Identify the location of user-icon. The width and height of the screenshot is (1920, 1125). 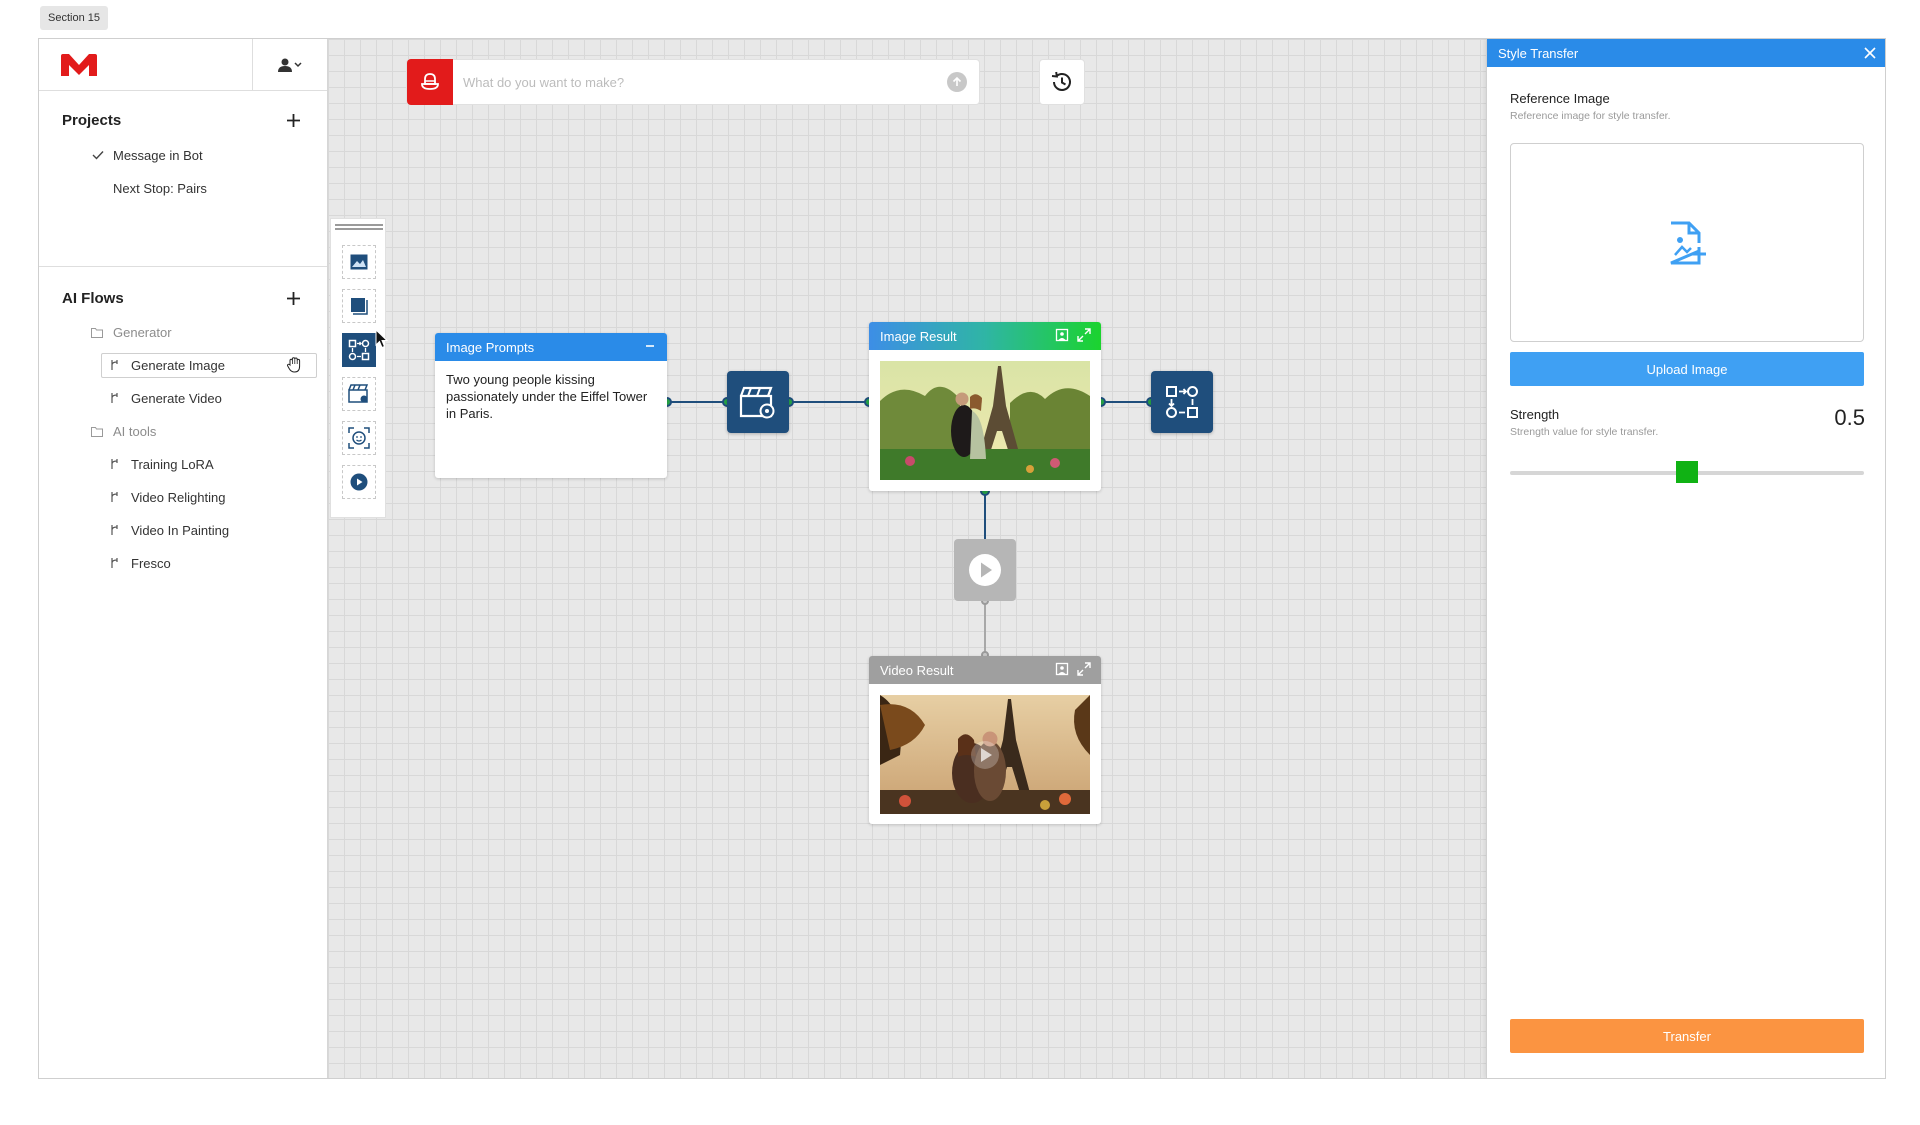
(290, 65).